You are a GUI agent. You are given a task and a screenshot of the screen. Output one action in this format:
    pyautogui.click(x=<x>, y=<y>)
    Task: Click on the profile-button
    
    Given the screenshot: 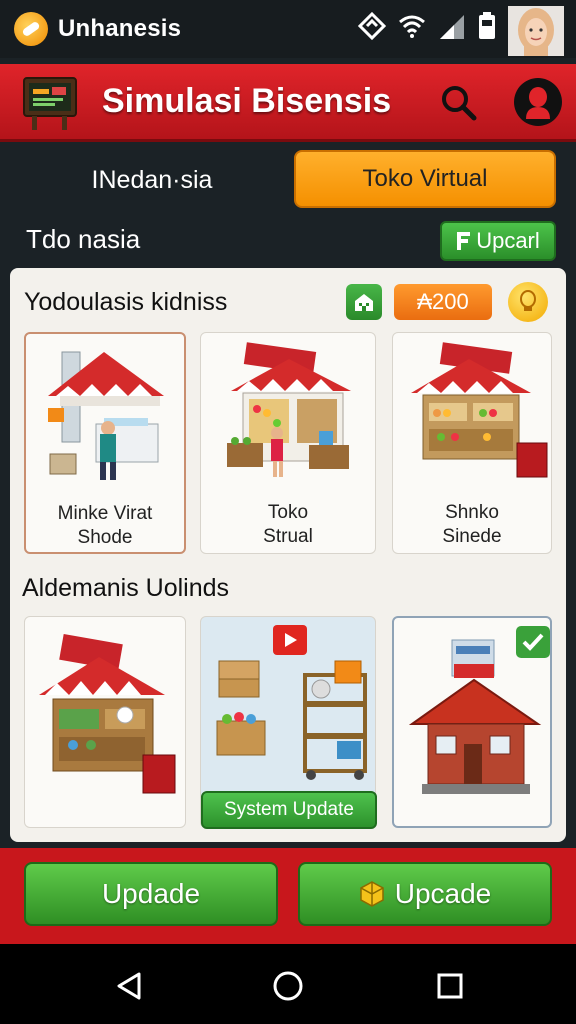 What is the action you would take?
    pyautogui.click(x=538, y=102)
    